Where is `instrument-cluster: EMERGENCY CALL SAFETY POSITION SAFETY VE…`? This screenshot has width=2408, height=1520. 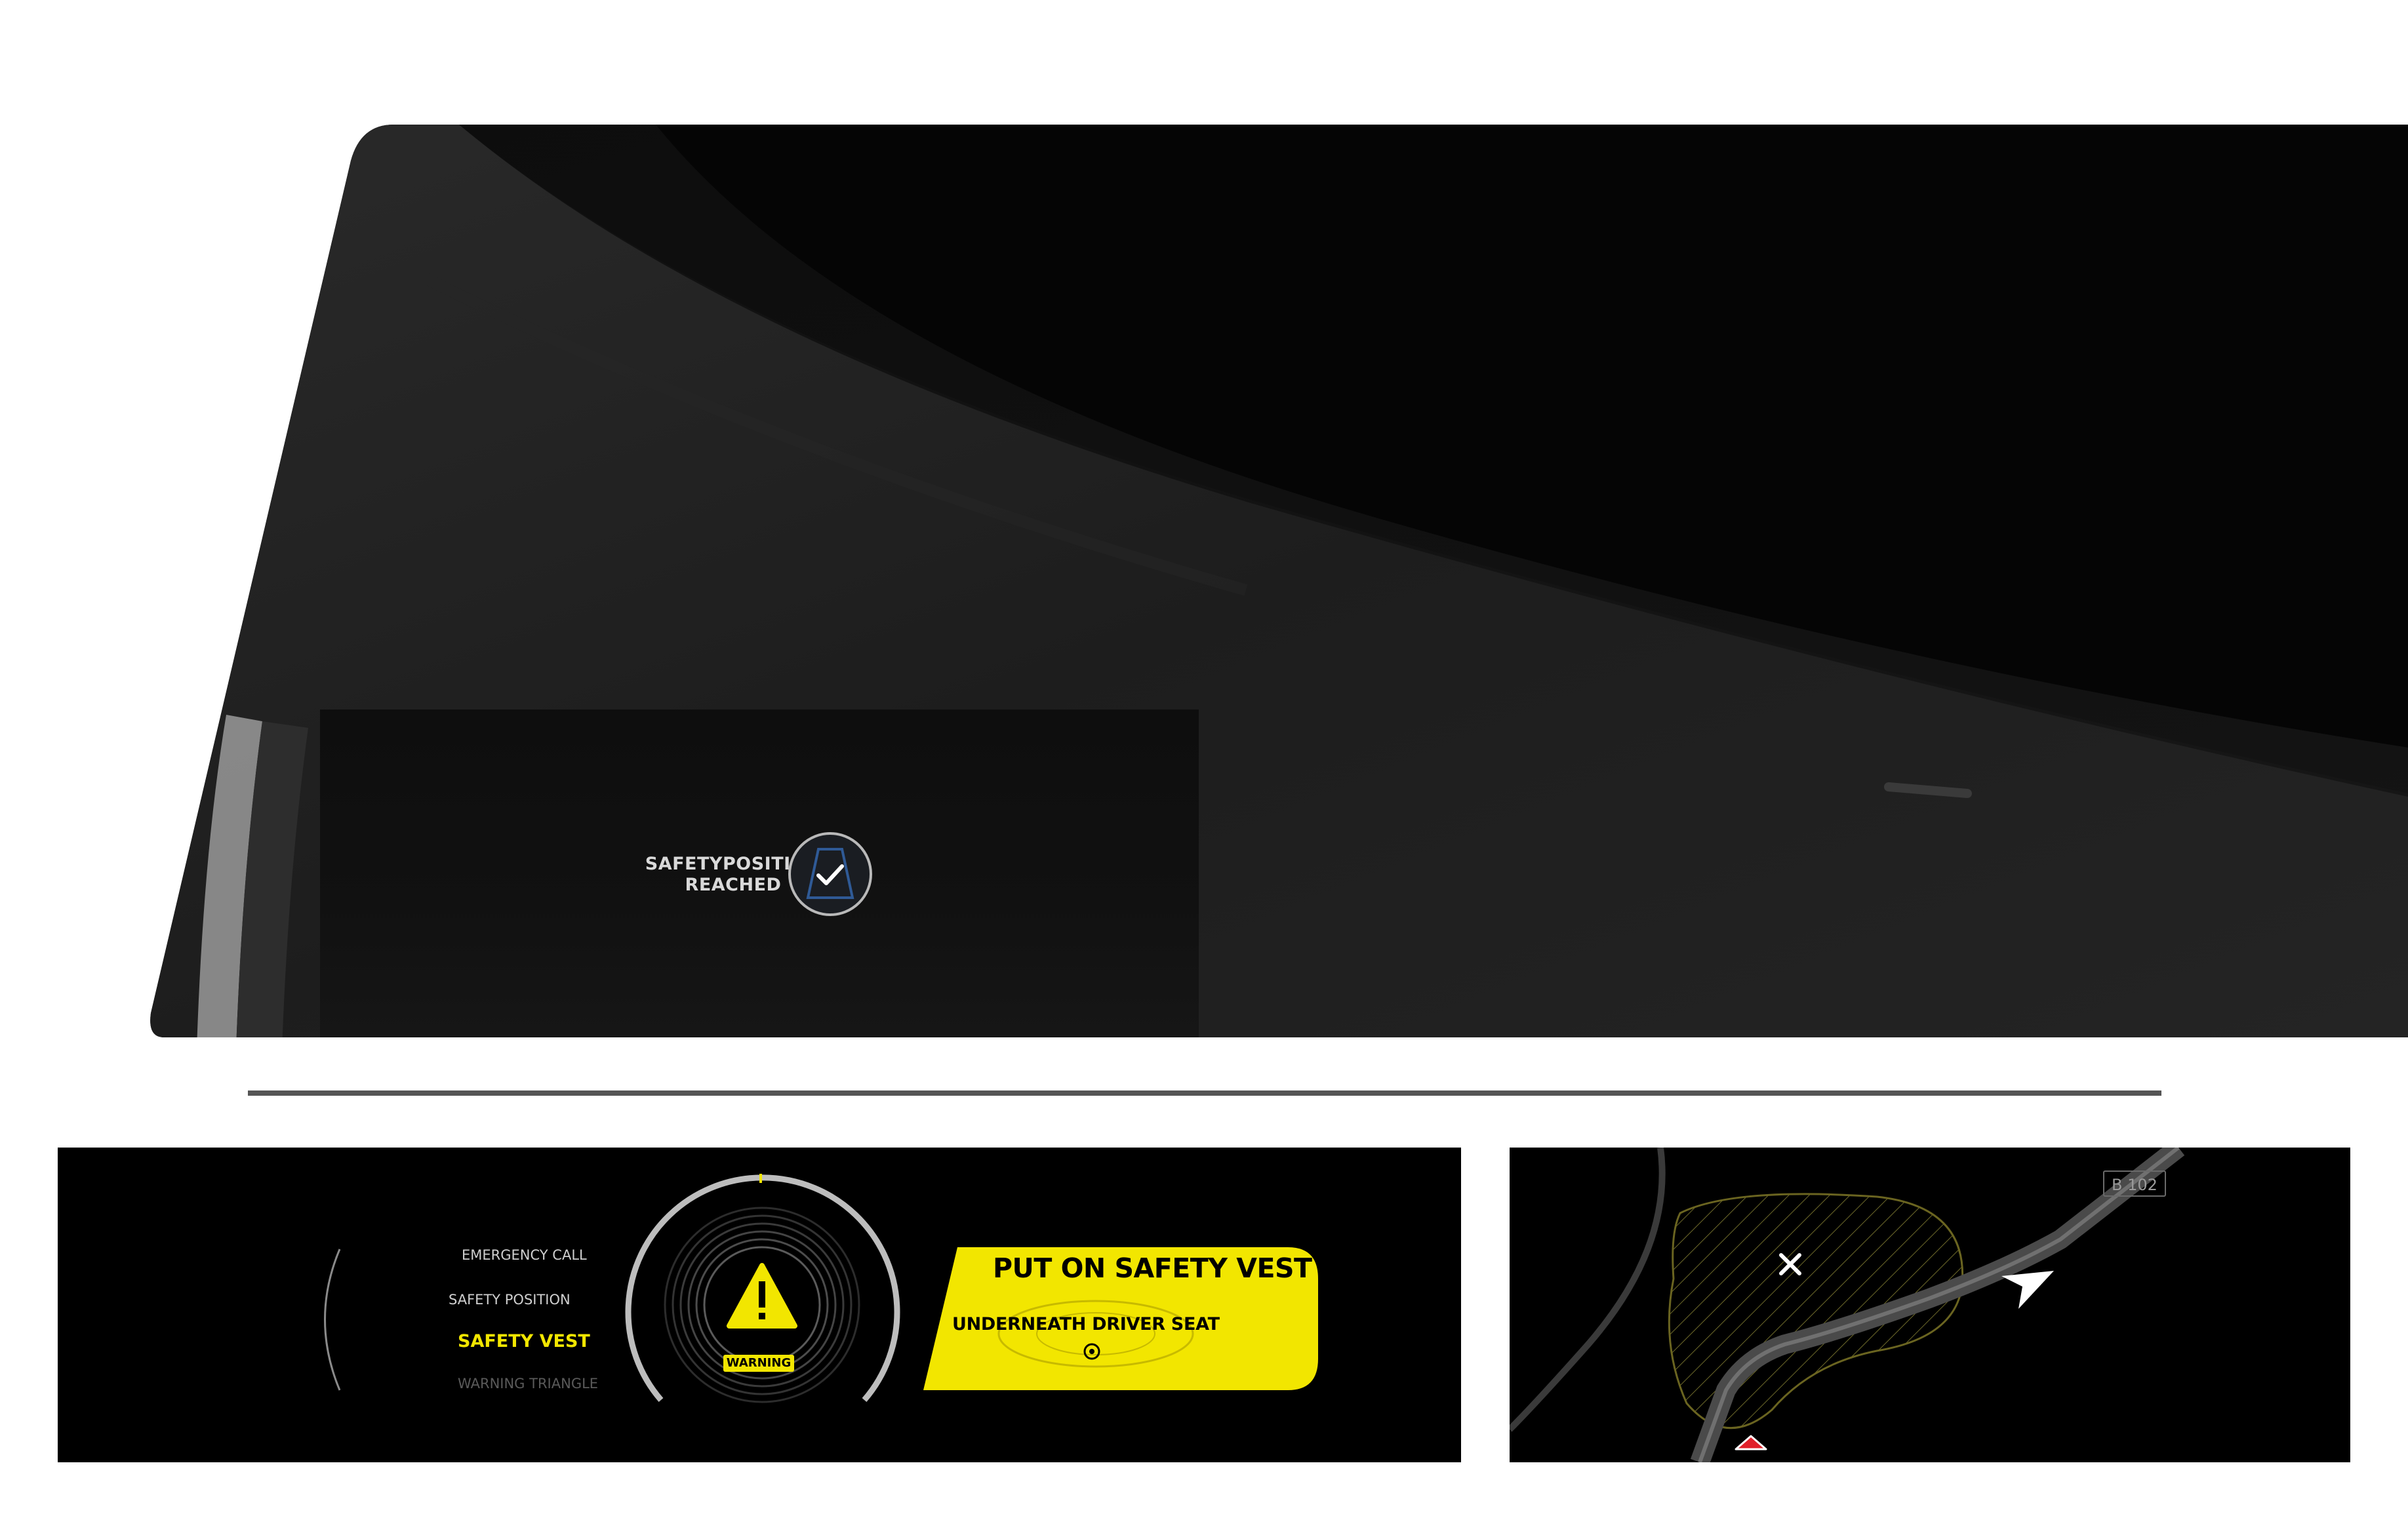
instrument-cluster: EMERGENCY CALL SAFETY POSITION SAFETY VE… is located at coordinates (760, 1305).